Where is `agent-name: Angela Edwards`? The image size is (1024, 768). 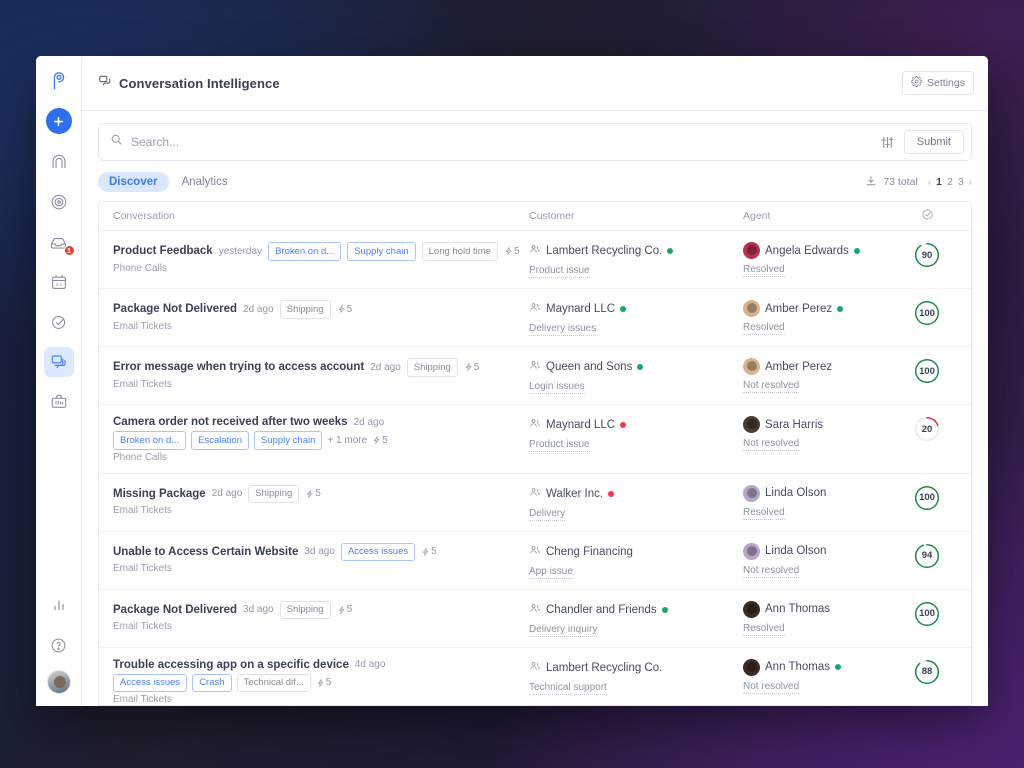 agent-name: Angela Edwards is located at coordinates (807, 250).